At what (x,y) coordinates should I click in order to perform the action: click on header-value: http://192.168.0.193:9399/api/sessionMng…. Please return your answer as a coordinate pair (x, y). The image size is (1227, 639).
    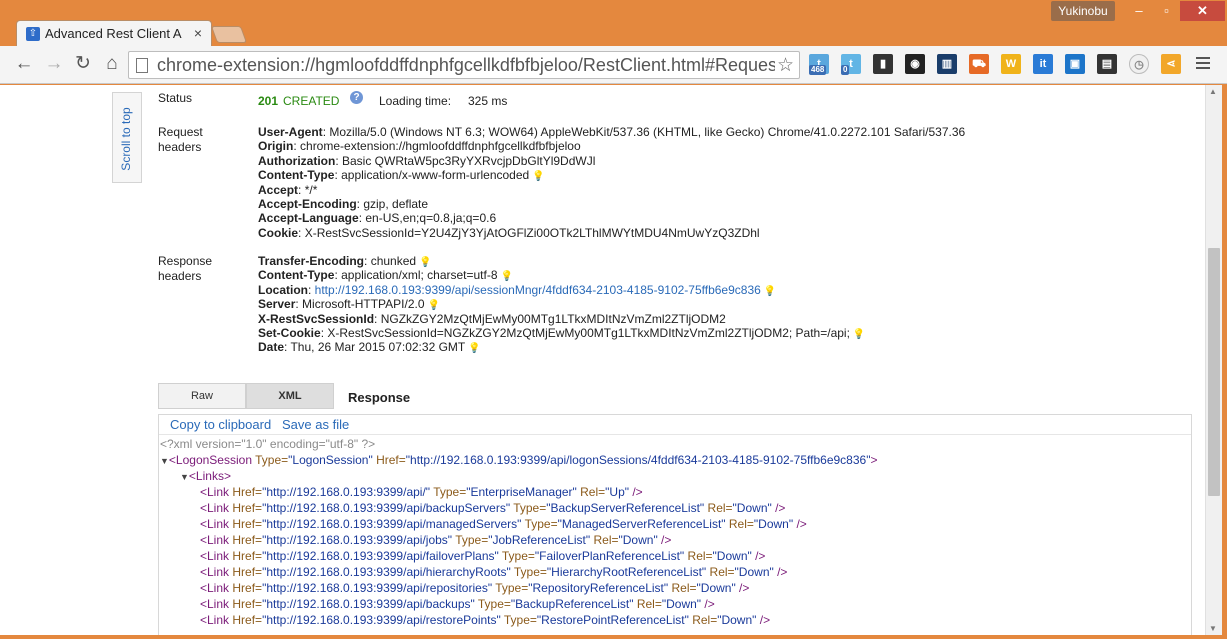
    Looking at the image, I should click on (538, 290).